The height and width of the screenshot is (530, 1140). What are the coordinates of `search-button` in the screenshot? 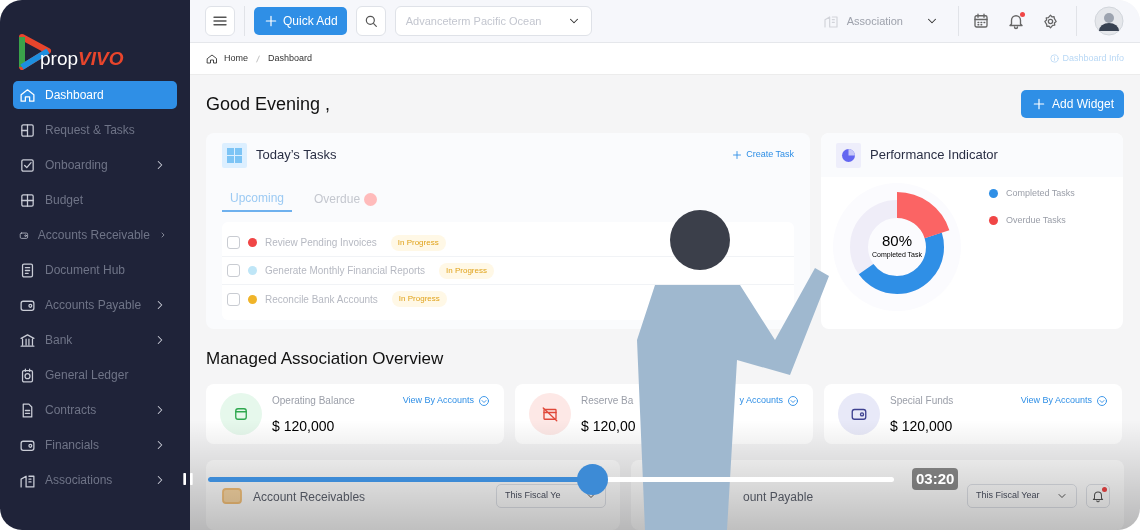 It's located at (370, 21).